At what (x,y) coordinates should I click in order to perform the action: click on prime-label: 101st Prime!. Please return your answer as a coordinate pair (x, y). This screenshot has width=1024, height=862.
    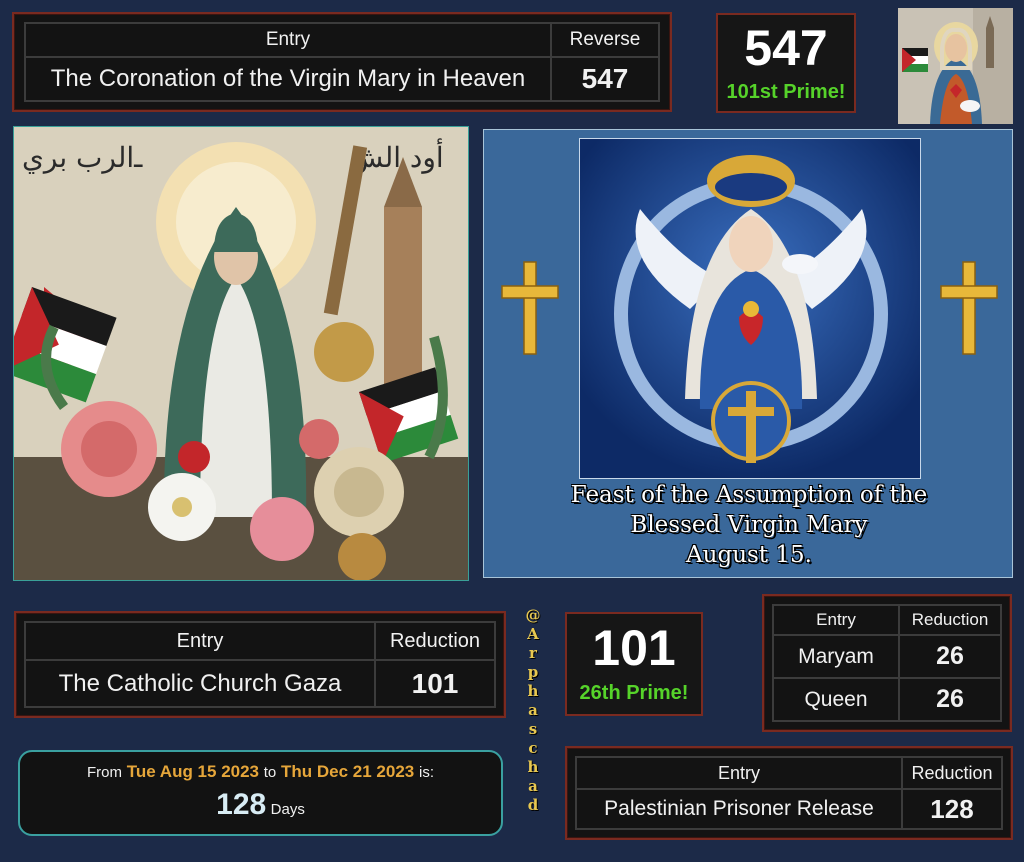
    Looking at the image, I should click on (786, 92).